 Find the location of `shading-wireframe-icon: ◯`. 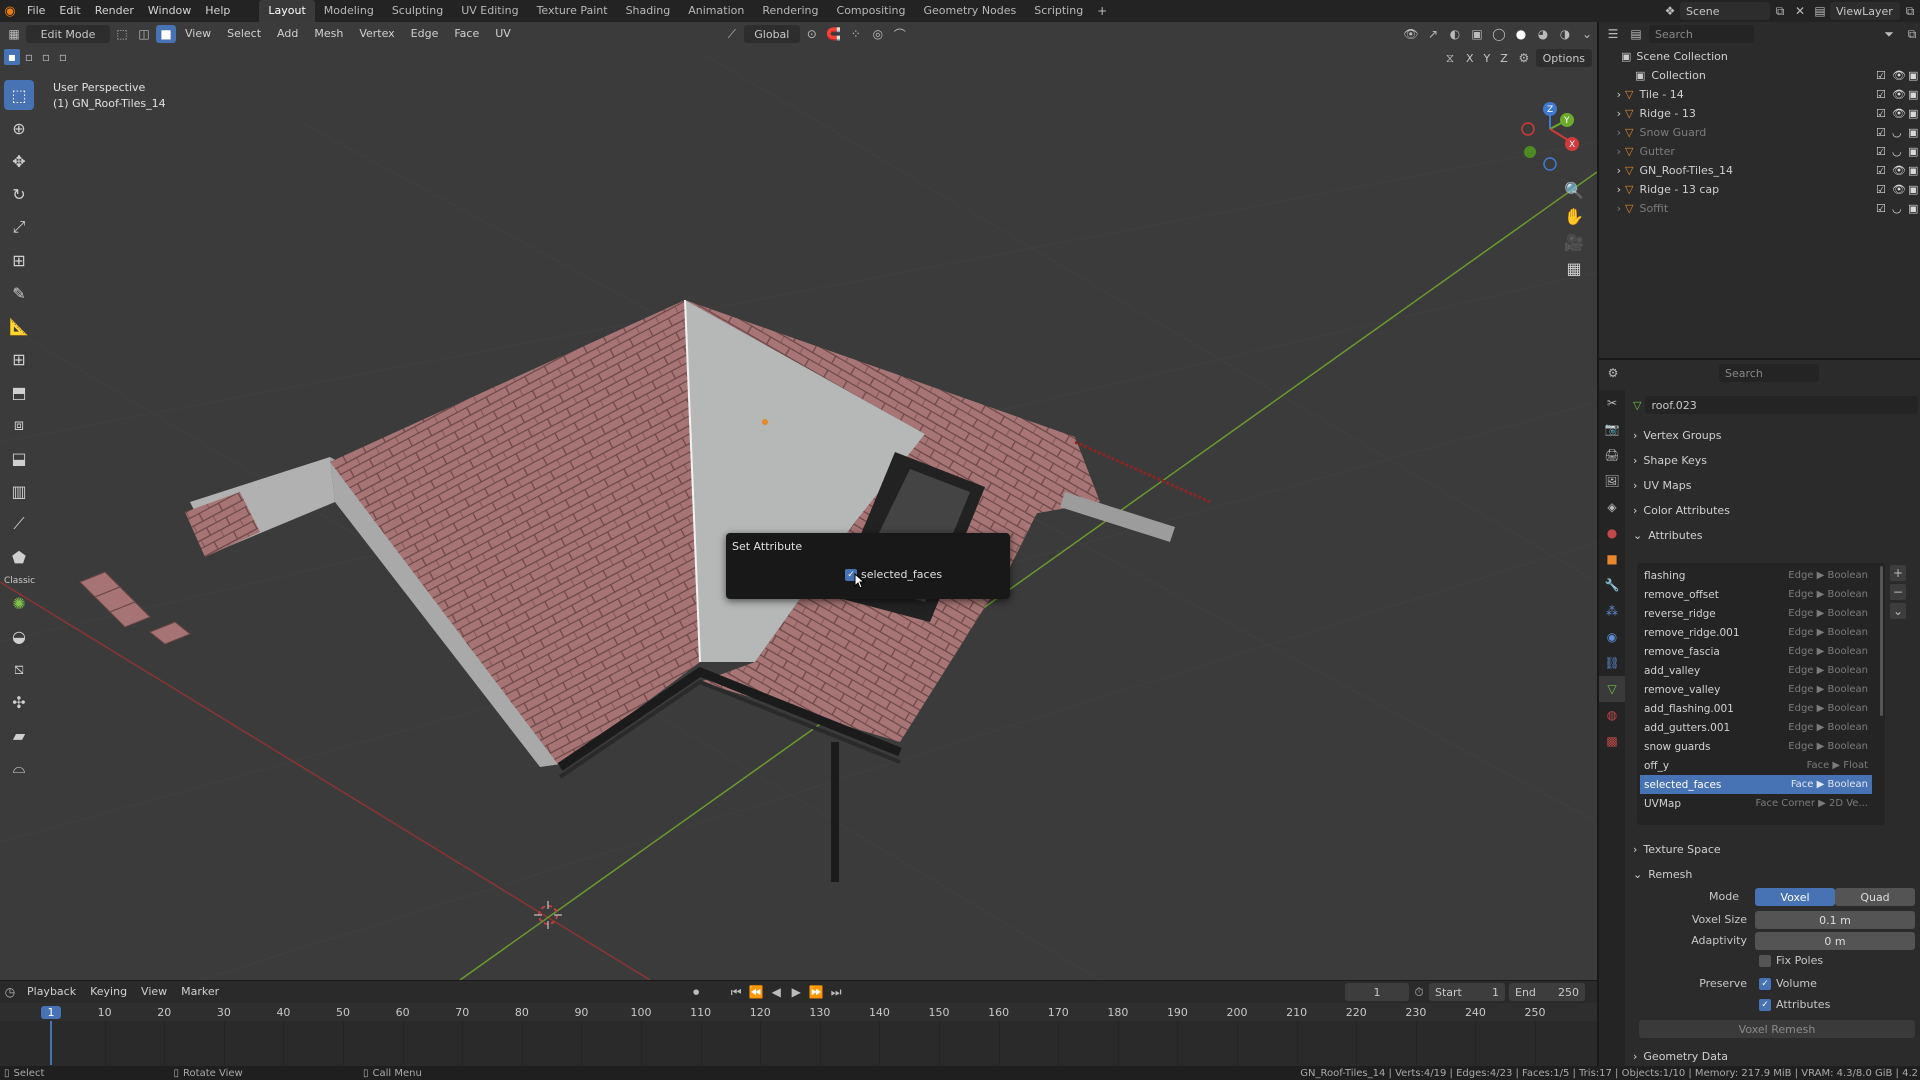

shading-wireframe-icon: ◯ is located at coordinates (1499, 34).